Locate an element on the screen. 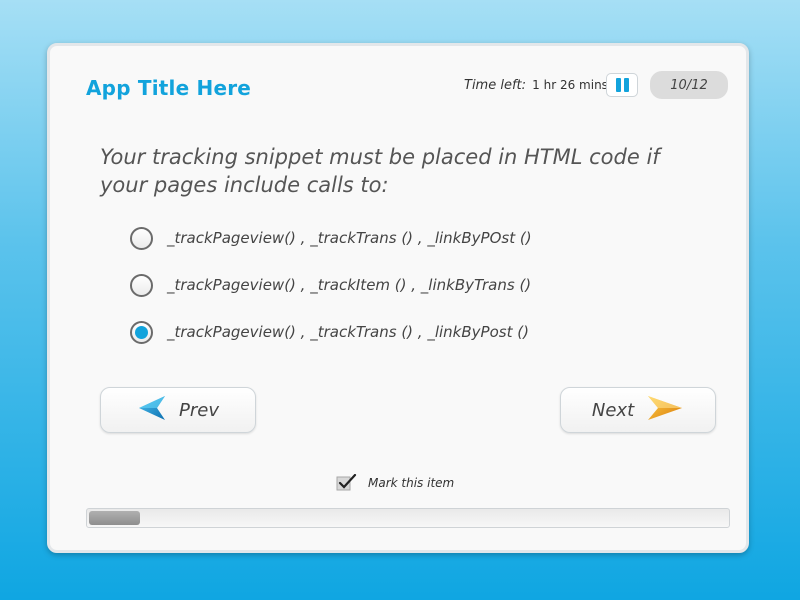 This screenshot has width=800, height=600. next-label: Next is located at coordinates (613, 410).